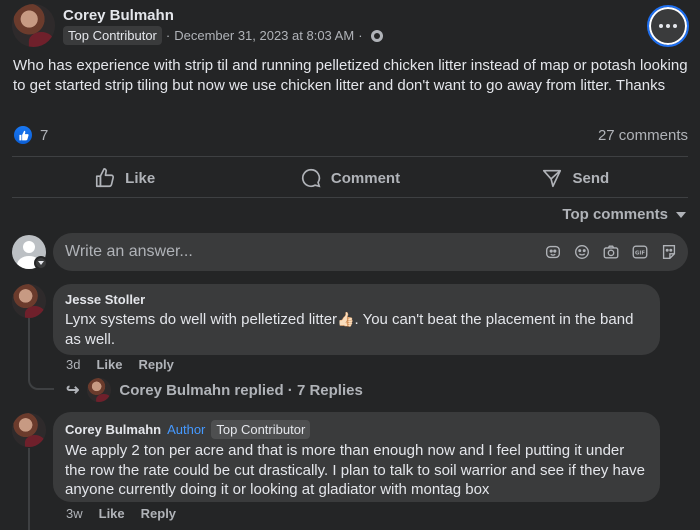 Image resolution: width=700 pixels, height=530 pixels. What do you see at coordinates (669, 252) in the screenshot?
I see `avatar-sticker-icon` at bounding box center [669, 252].